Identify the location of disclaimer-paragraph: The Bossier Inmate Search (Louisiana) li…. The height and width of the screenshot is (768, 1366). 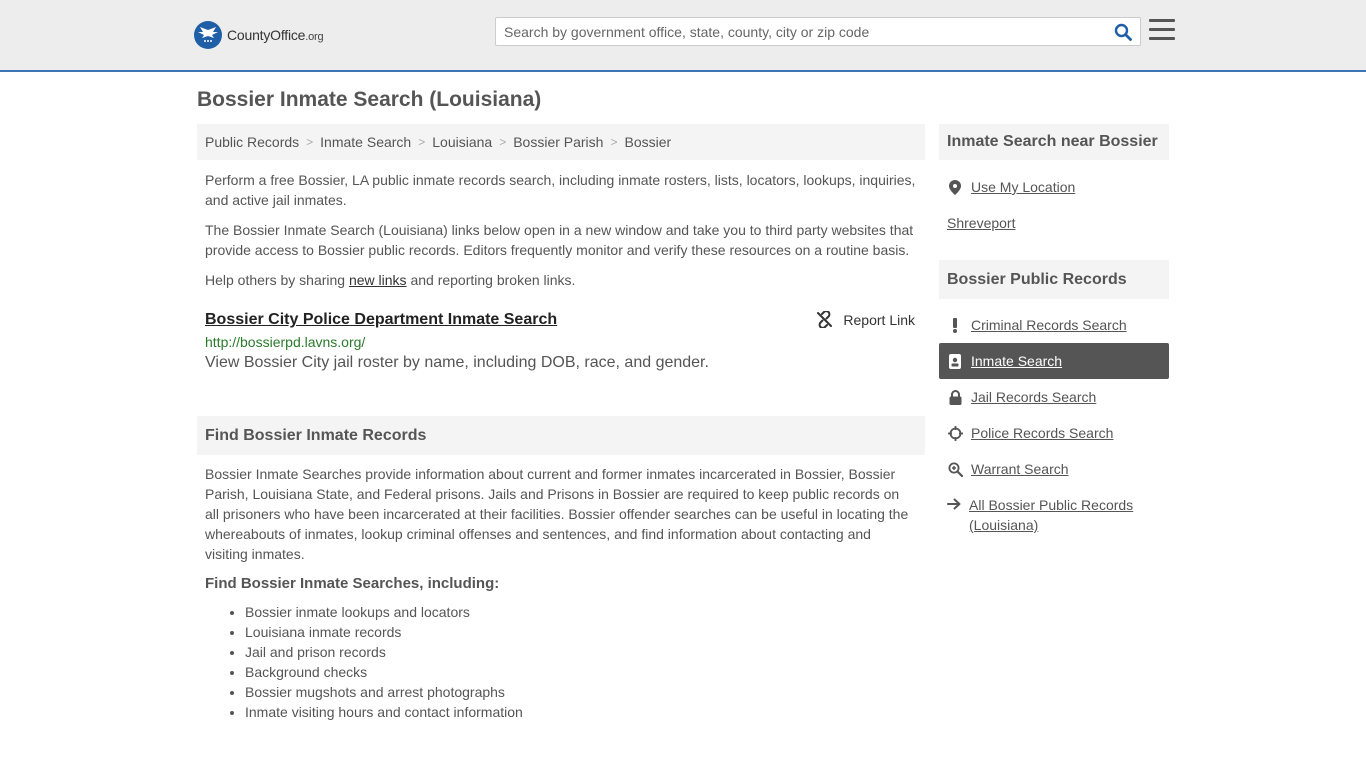
(559, 240).